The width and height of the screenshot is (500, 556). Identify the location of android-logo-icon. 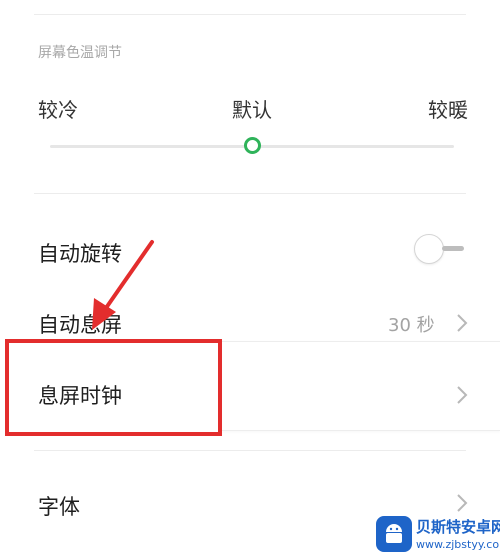
(394, 533).